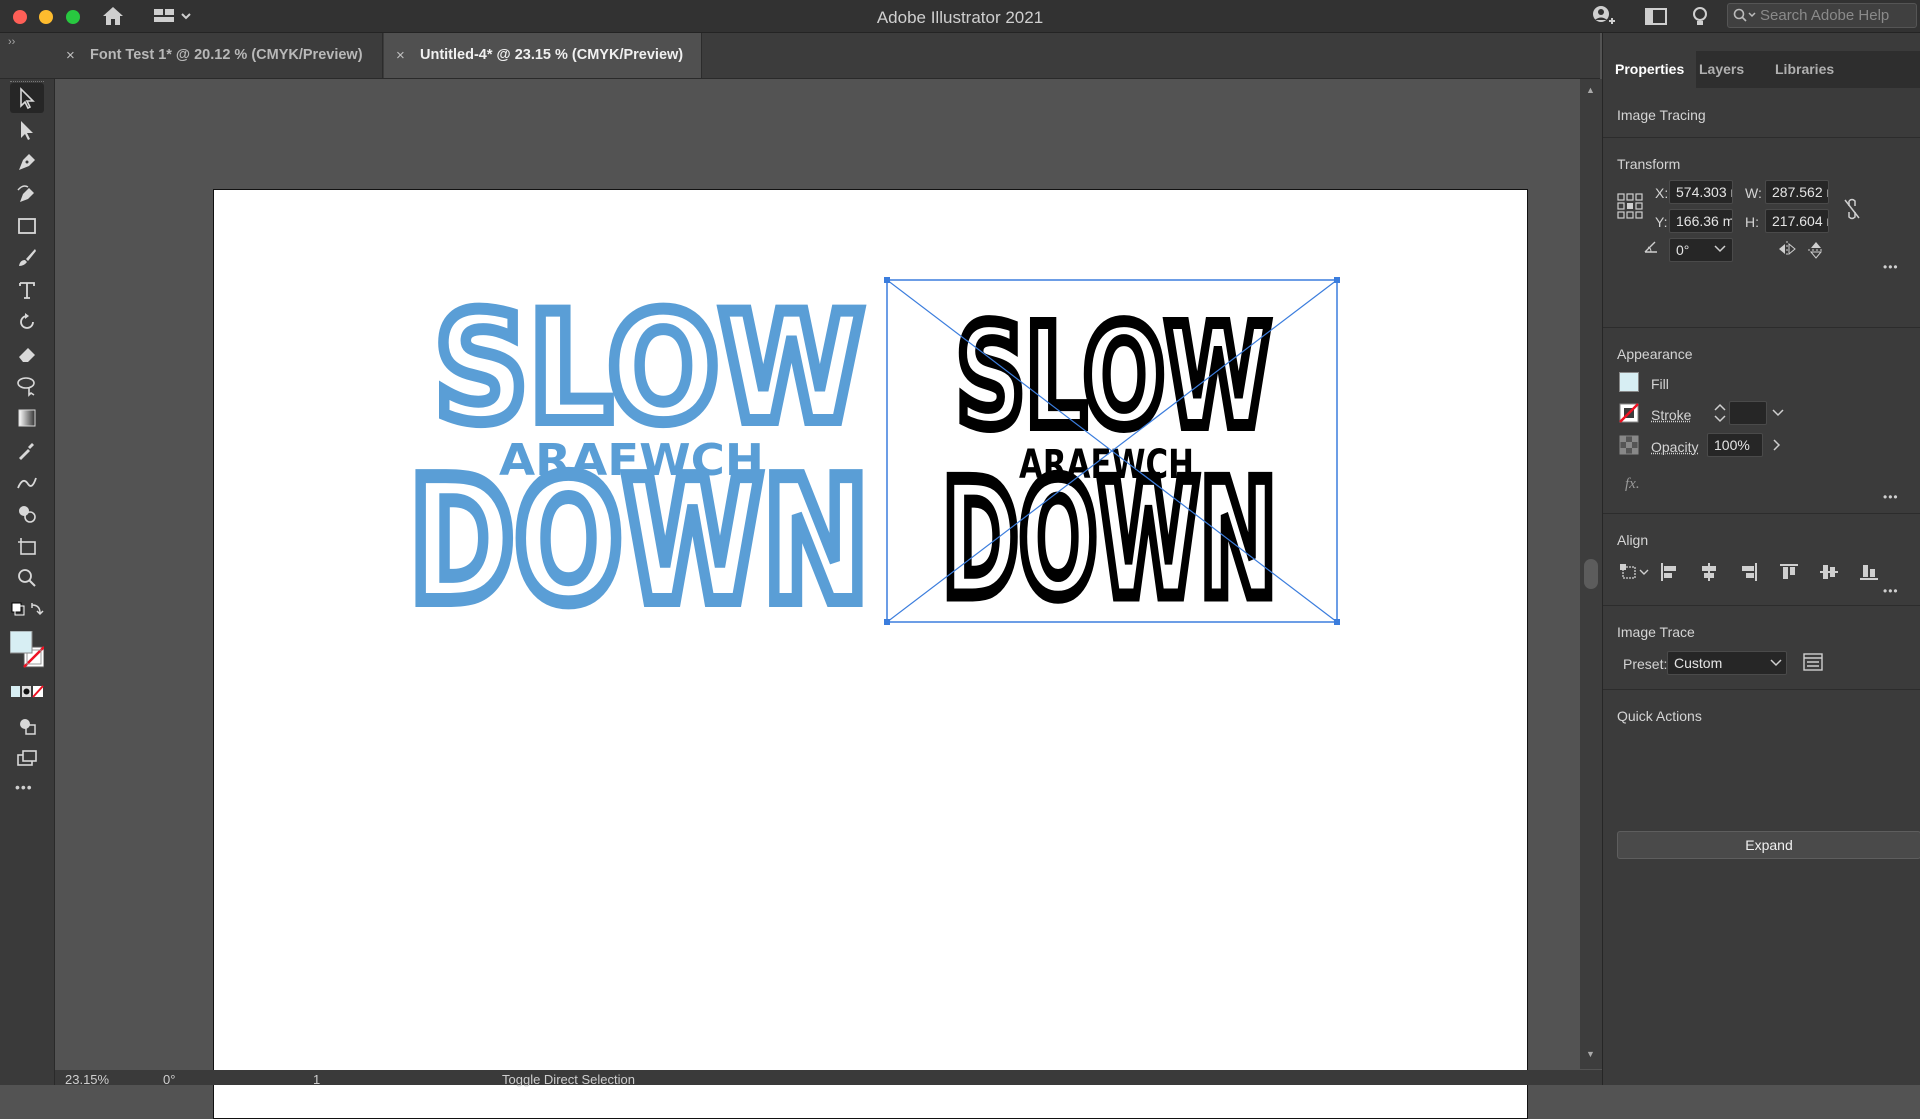 This screenshot has height=1119, width=1920. I want to click on opacity-checker-icon, so click(1629, 445).